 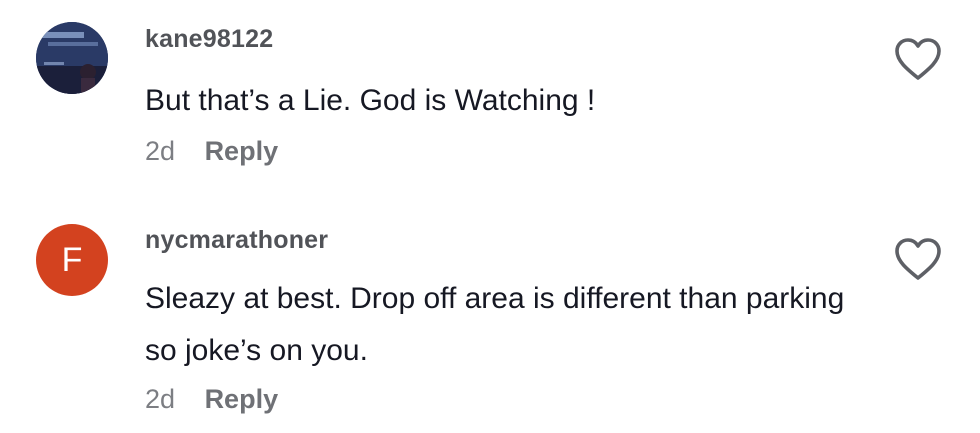 I want to click on avatar-photo-icon, so click(x=72, y=58).